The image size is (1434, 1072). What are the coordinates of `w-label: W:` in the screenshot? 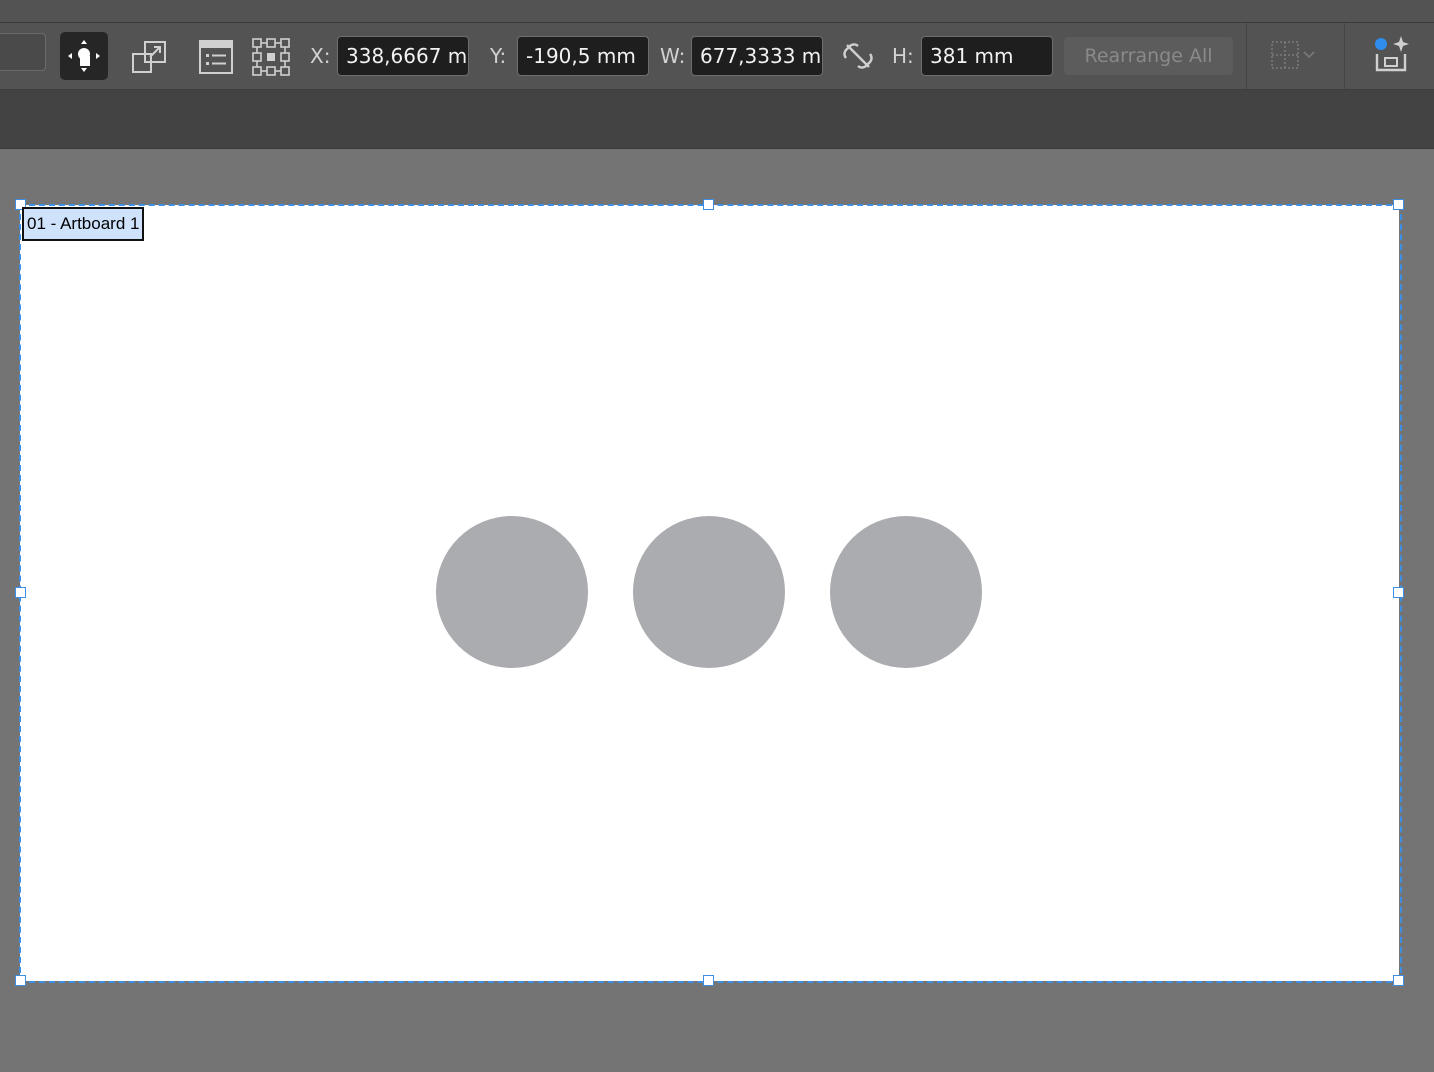 It's located at (673, 56).